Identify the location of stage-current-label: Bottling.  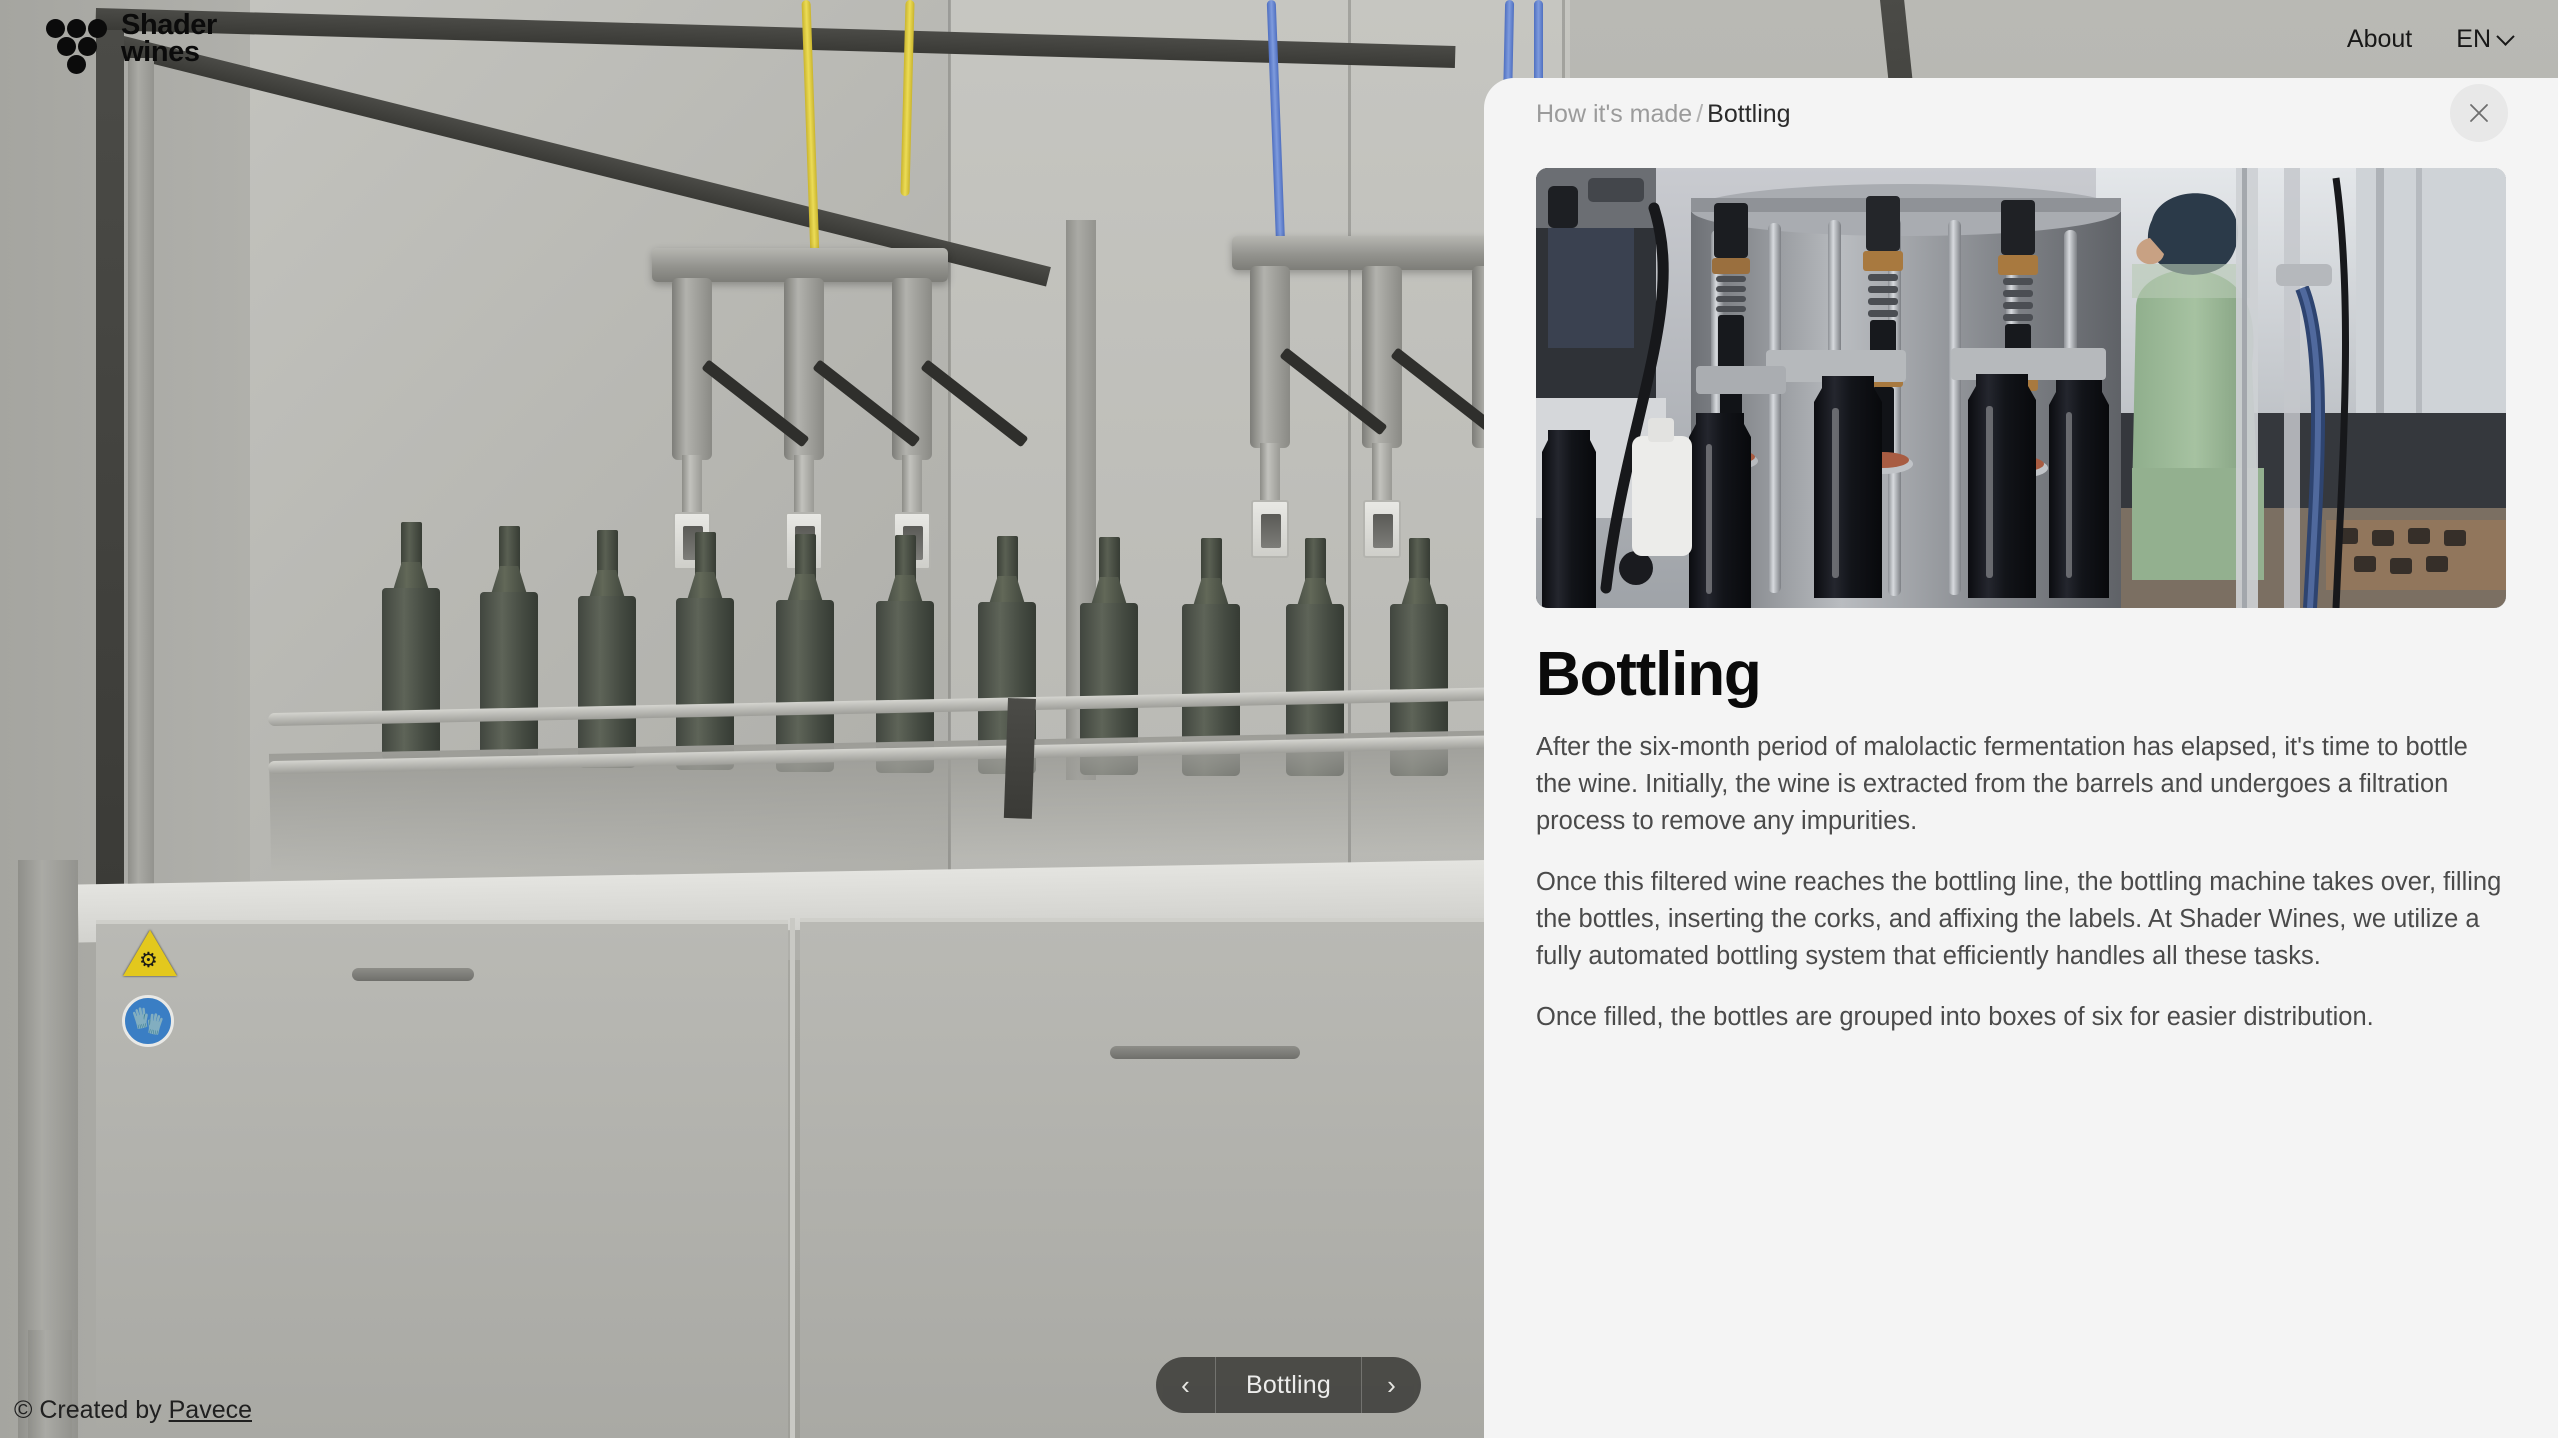
(1288, 1384).